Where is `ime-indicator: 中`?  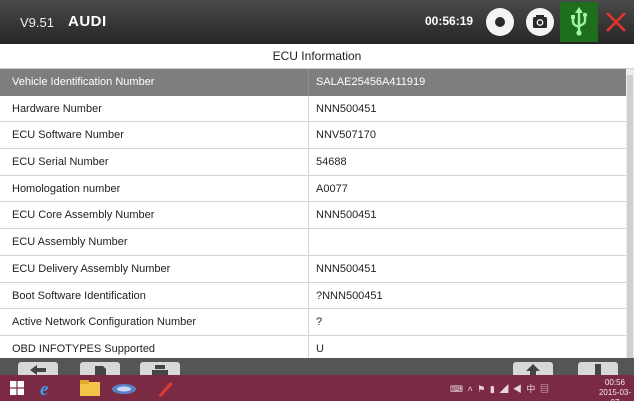 ime-indicator: 中 is located at coordinates (531, 389).